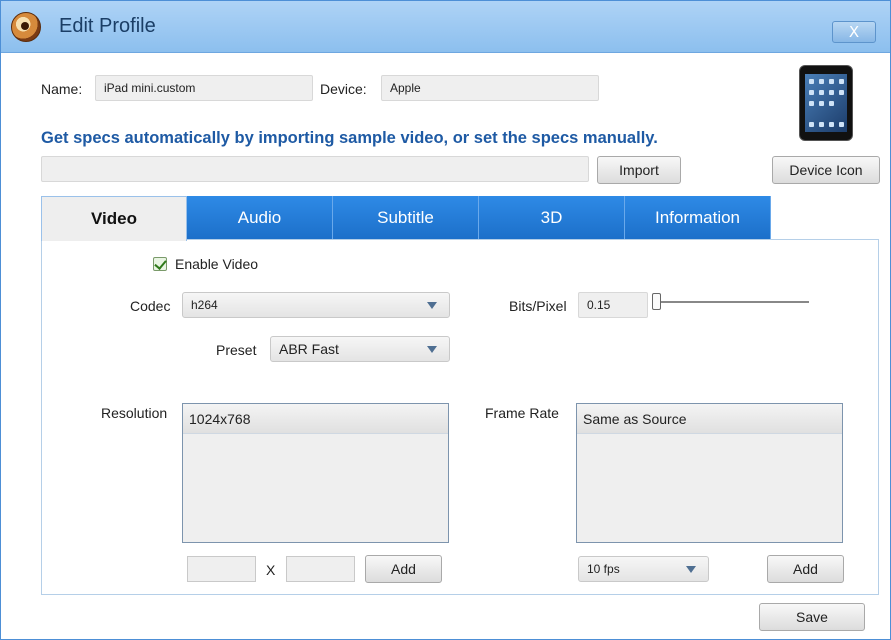 The image size is (891, 640). Describe the element at coordinates (826, 170) in the screenshot. I see `device-icon-button: Device Icon` at that location.